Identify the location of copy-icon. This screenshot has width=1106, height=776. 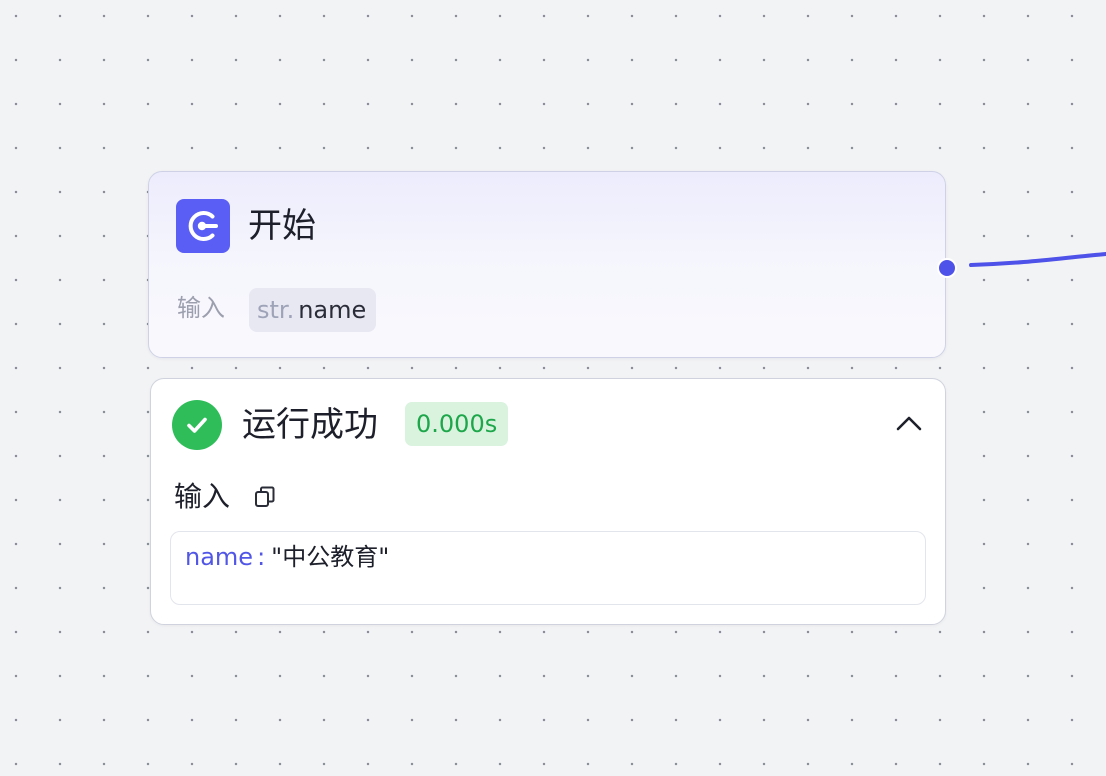
(265, 496).